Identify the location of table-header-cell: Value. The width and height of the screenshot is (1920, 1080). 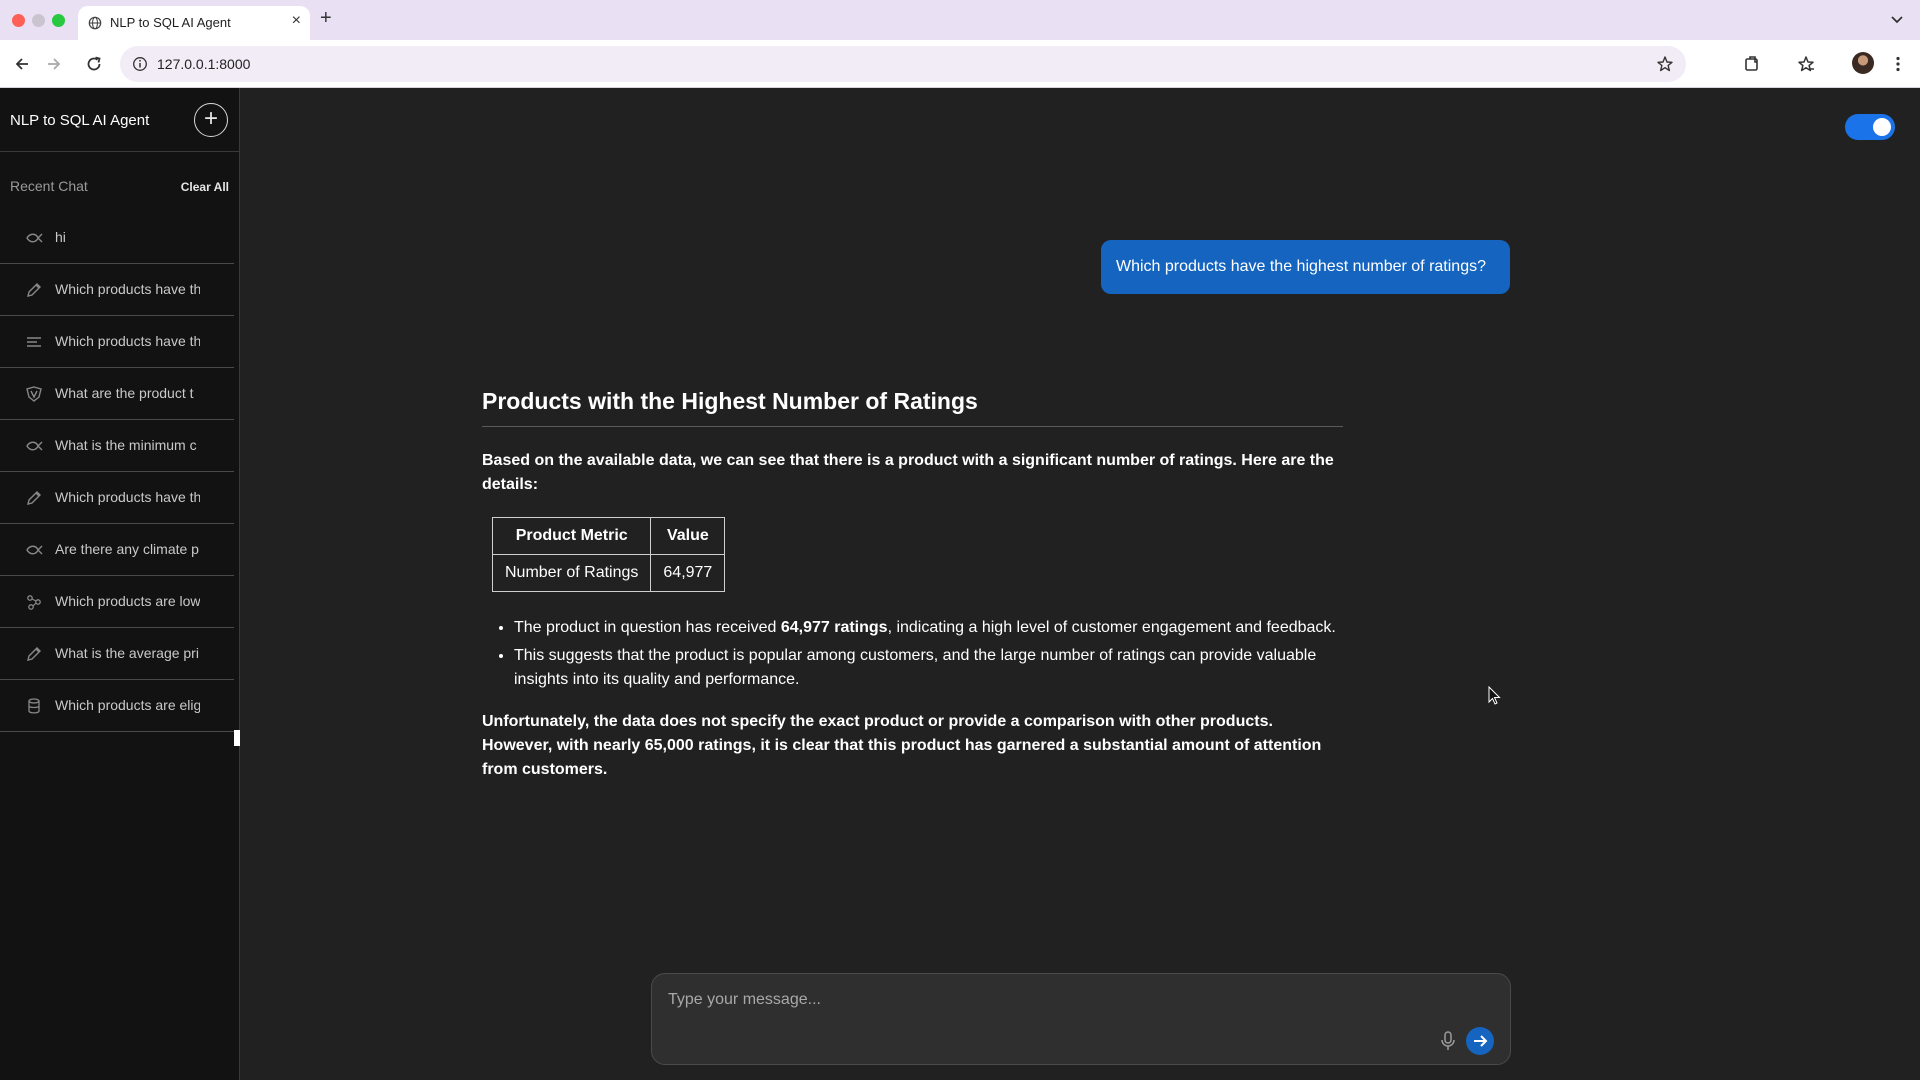
(688, 536).